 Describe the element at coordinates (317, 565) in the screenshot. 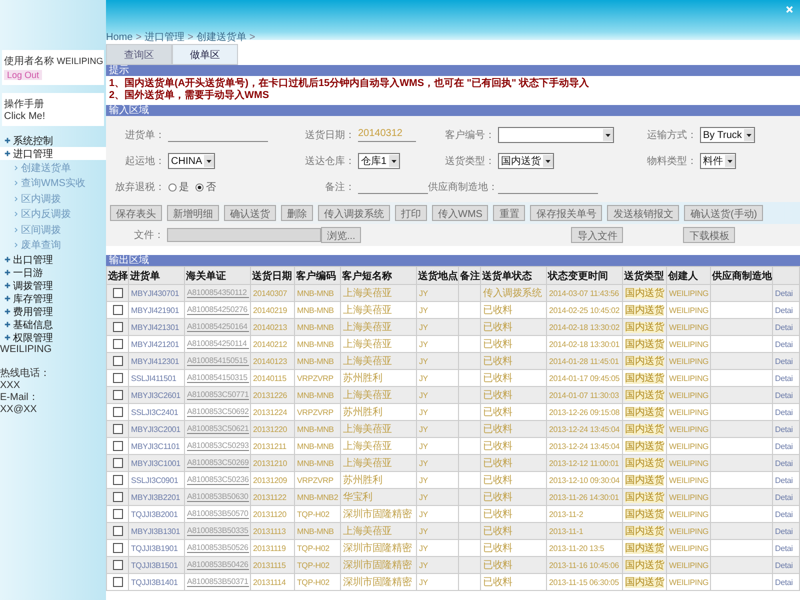

I see `table-cell: TQP-H02` at that location.